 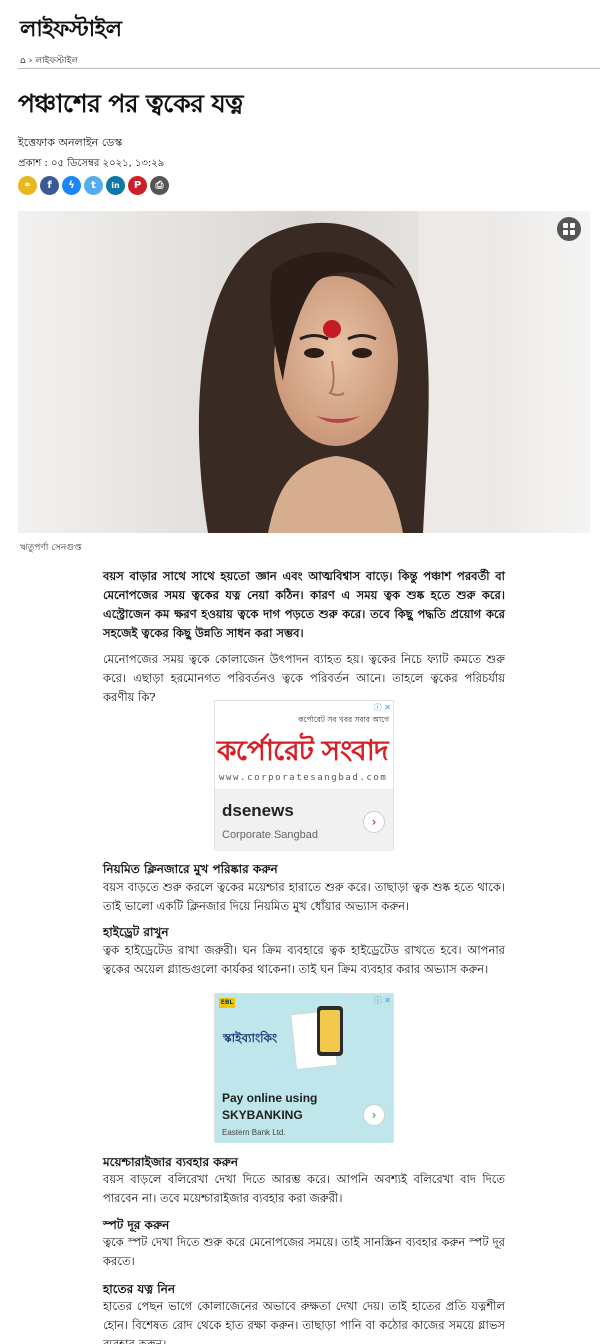 I want to click on twitter-icon: t, so click(x=93, y=185).